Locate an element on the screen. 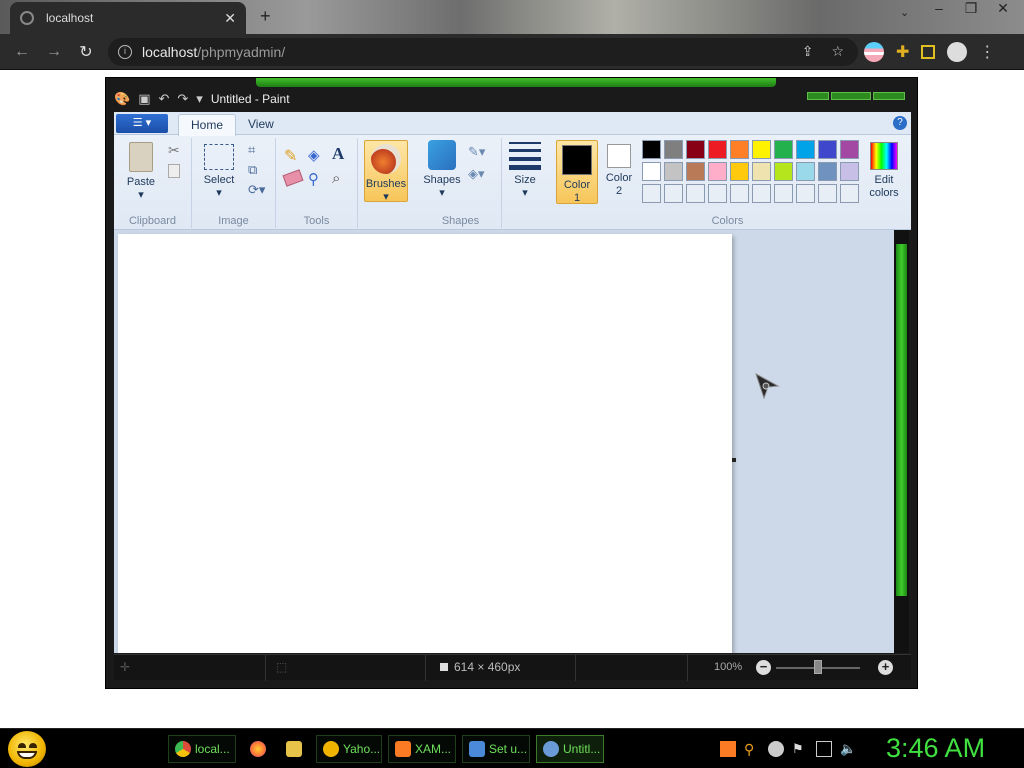  restore-button: ❐ is located at coordinates (971, 9).